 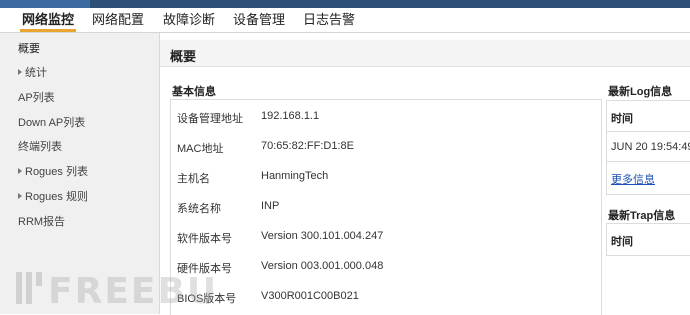 What do you see at coordinates (193, 179) in the screenshot?
I see `row-label-hostname: 主机名` at bounding box center [193, 179].